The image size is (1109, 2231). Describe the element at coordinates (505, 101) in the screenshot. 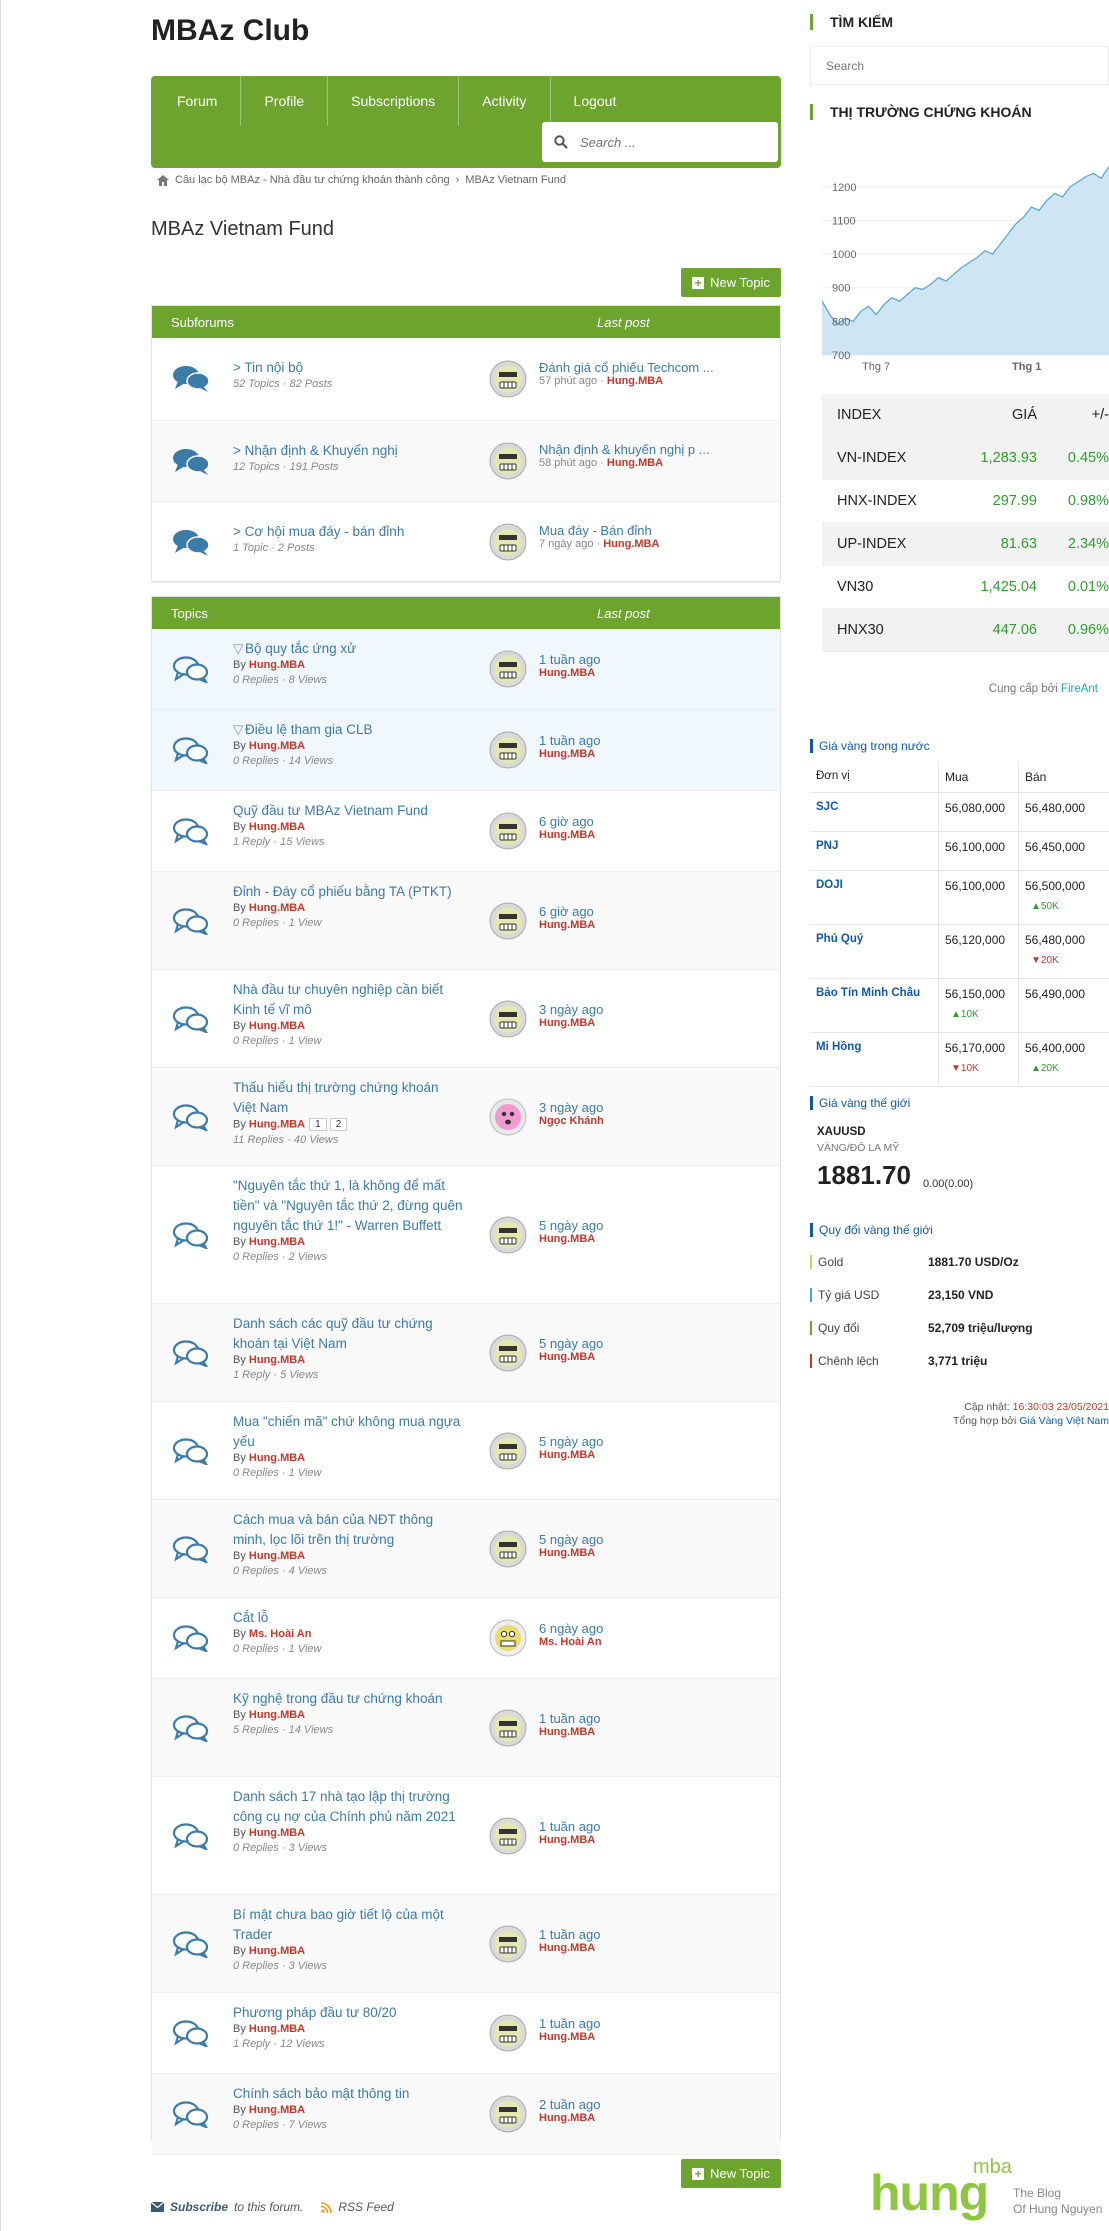

I see `nav-activity: Activity` at that location.